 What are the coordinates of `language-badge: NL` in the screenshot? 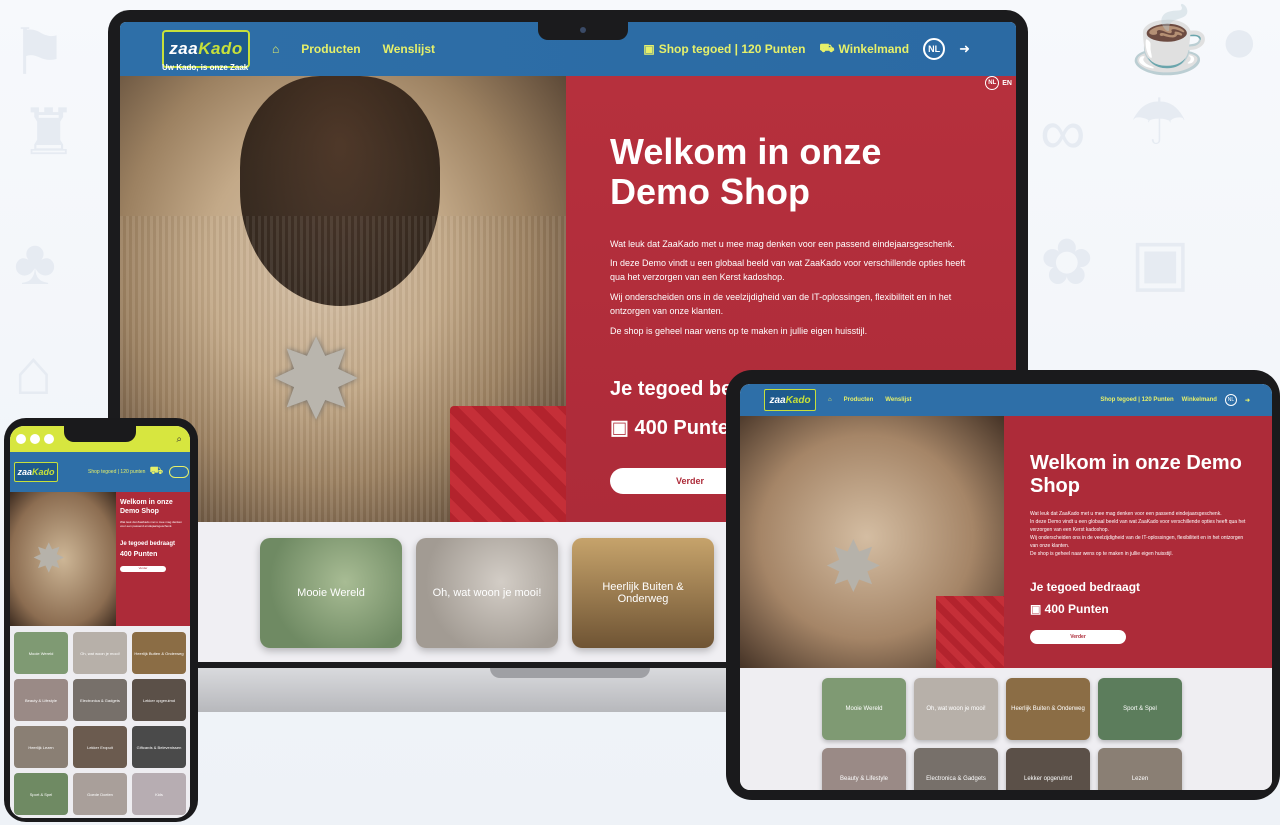 It's located at (934, 49).